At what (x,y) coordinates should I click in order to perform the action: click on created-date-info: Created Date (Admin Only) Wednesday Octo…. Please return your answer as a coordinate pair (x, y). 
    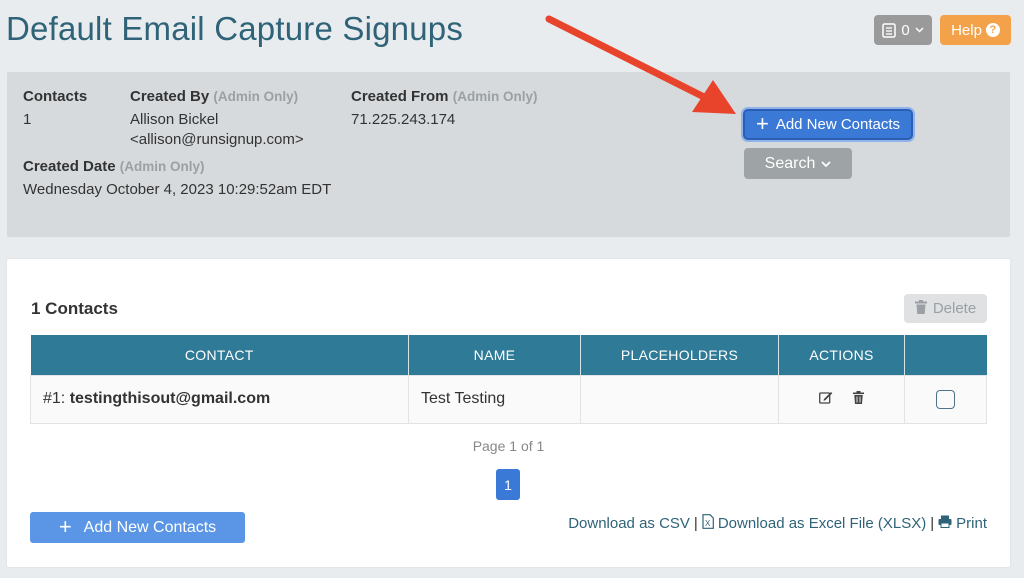
    Looking at the image, I should click on (177, 178).